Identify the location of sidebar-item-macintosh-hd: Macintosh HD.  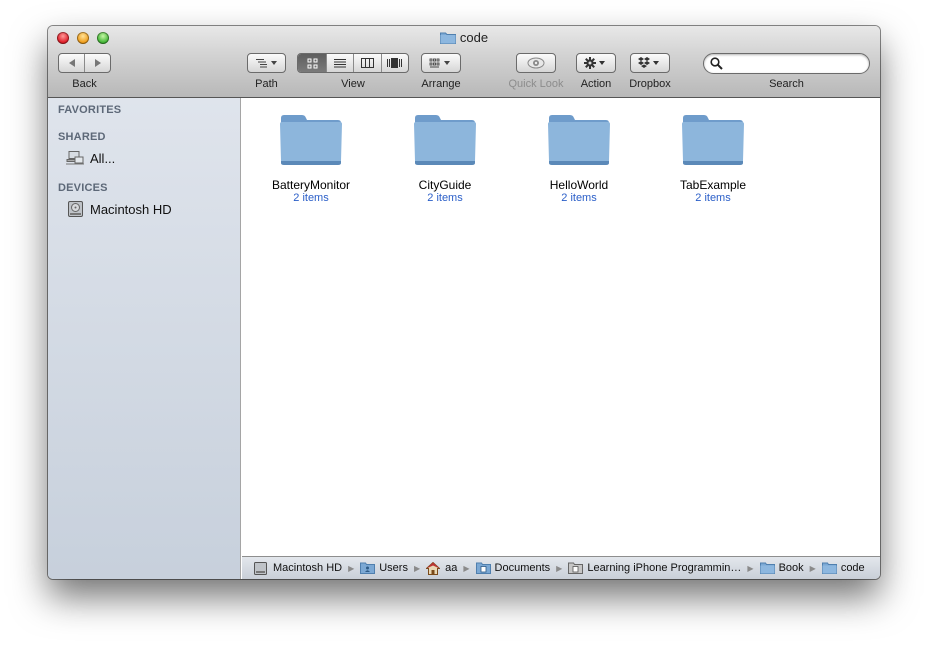
(119, 209).